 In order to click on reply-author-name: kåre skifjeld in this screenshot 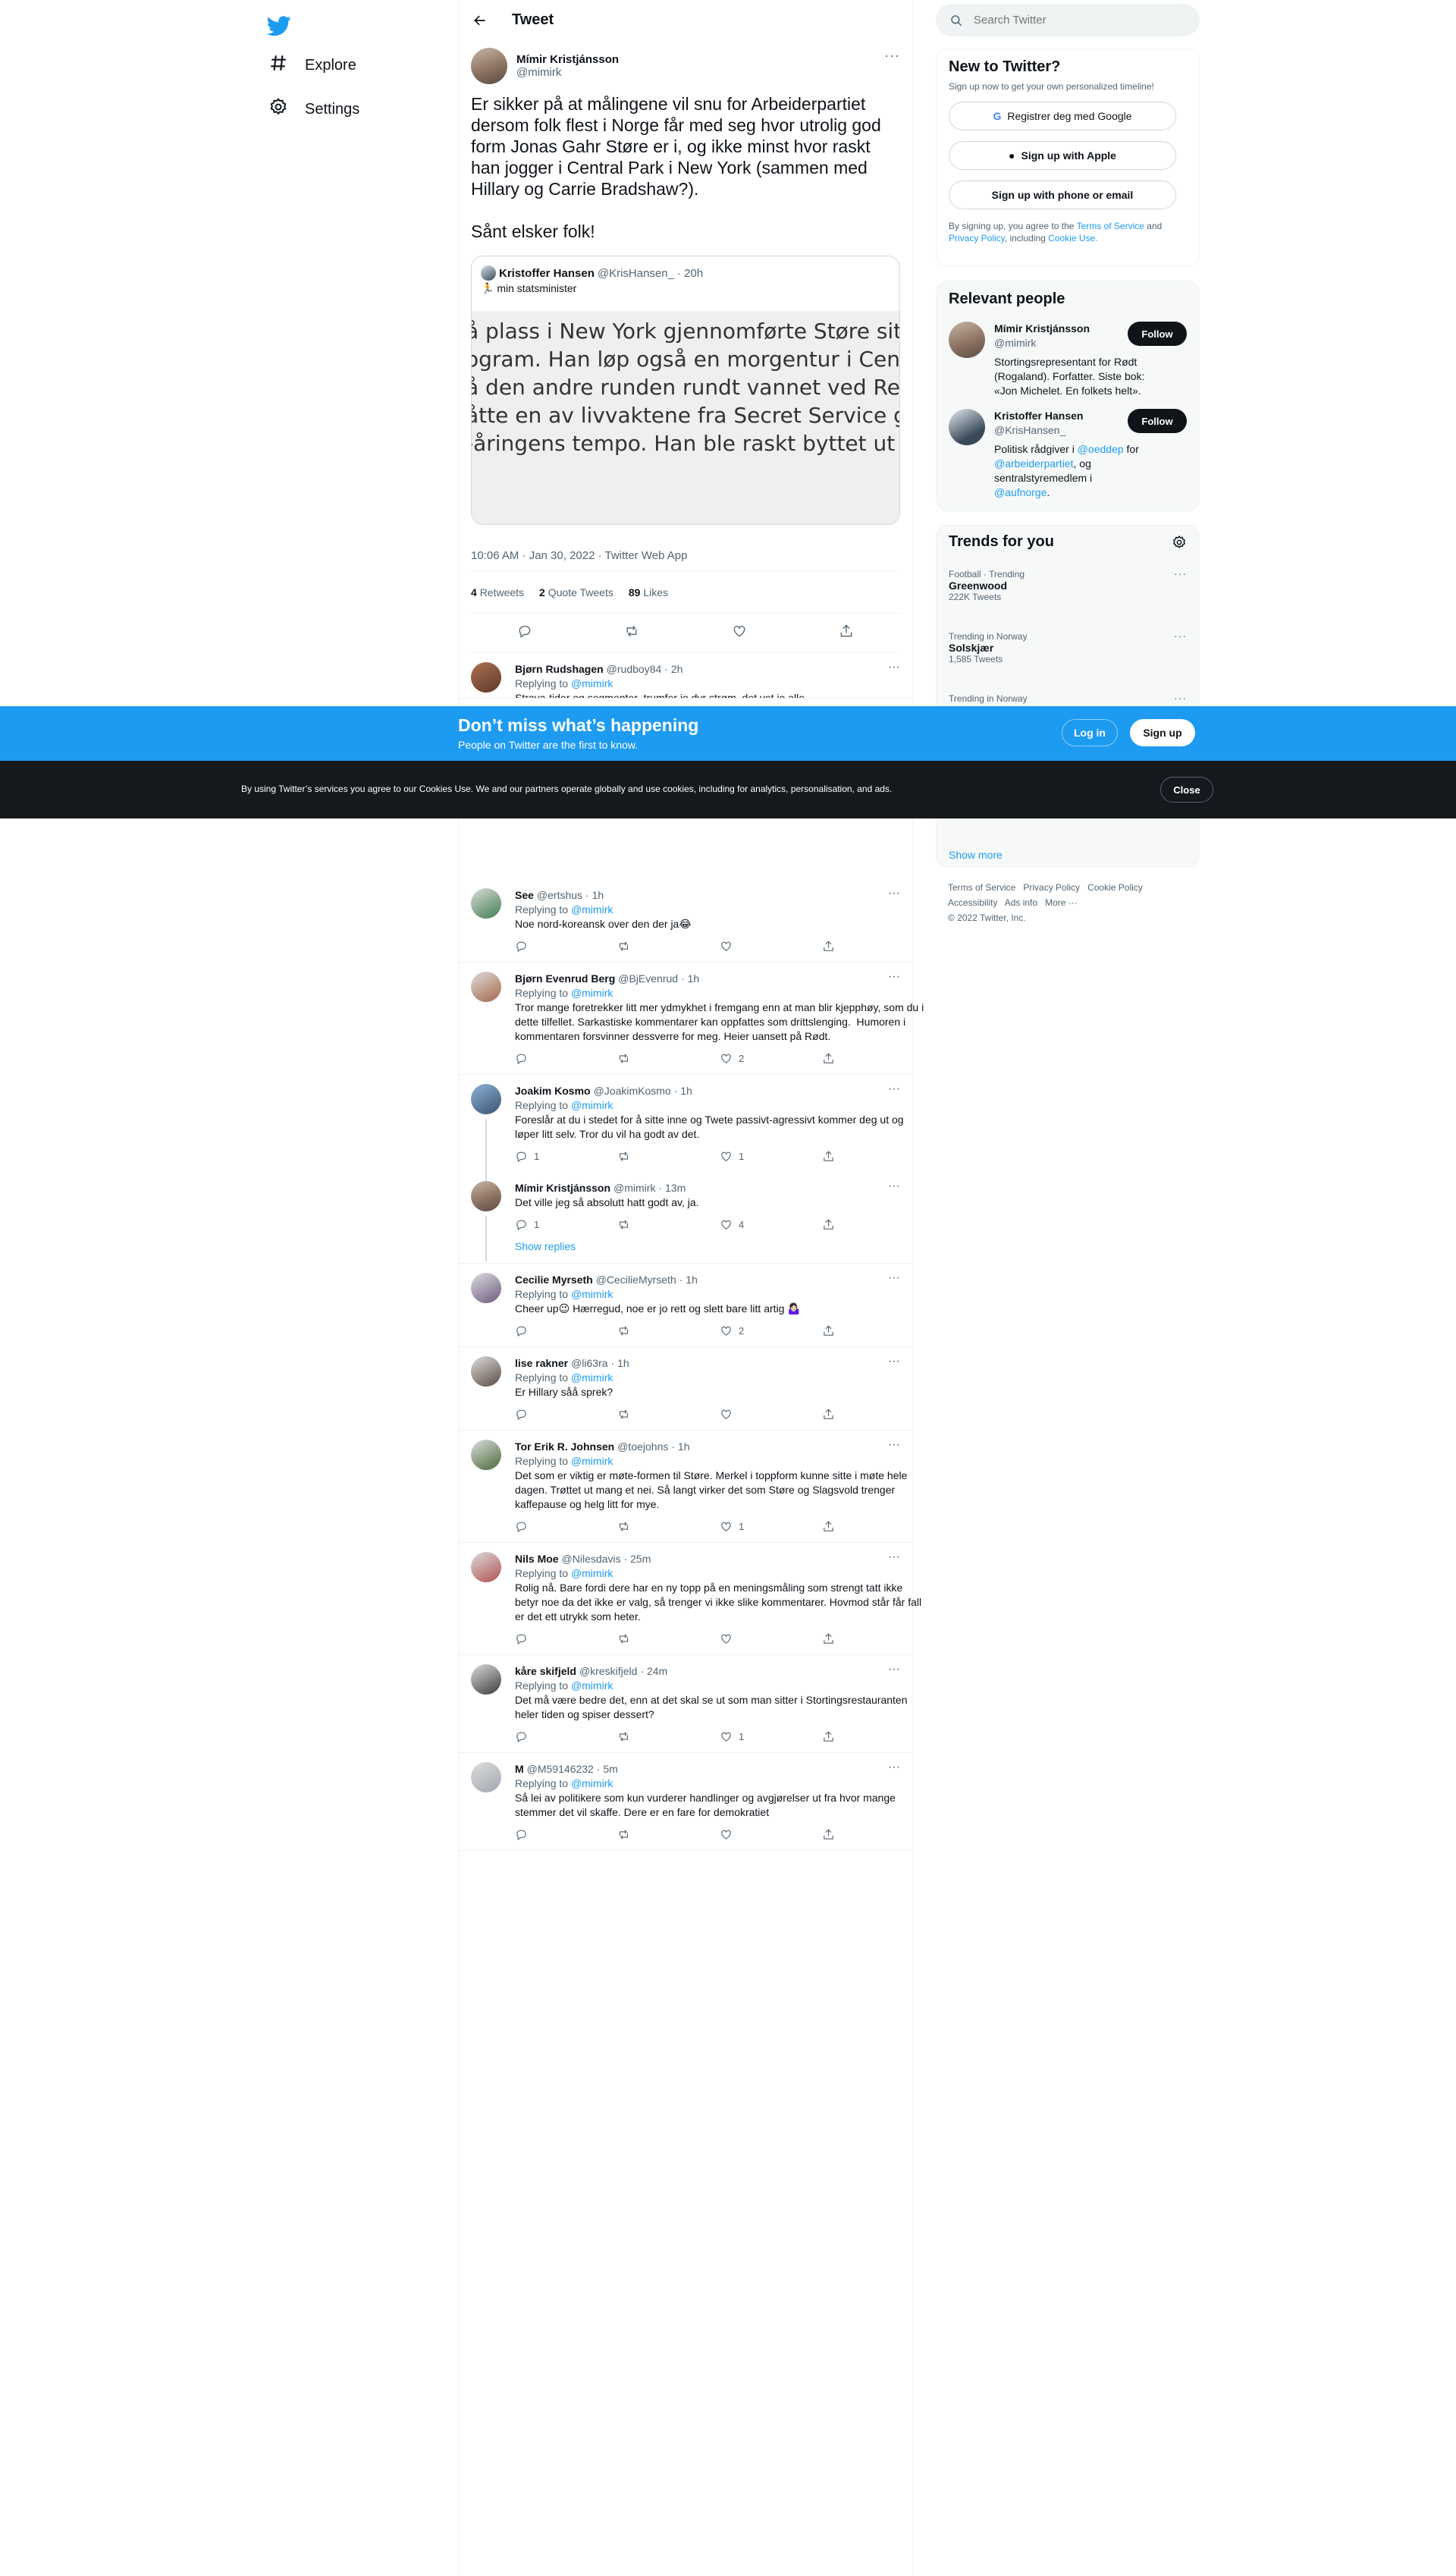, I will do `click(545, 1671)`.